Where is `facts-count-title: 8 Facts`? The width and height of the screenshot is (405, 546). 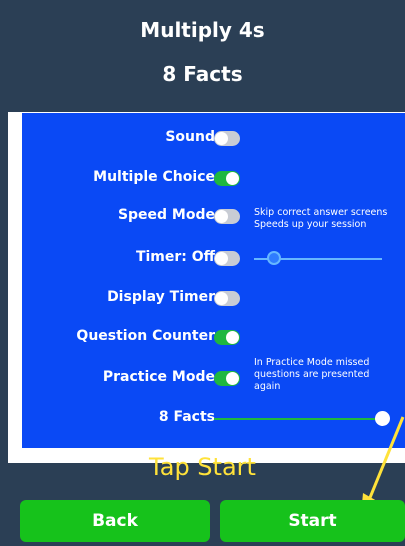
facts-count-title: 8 Facts is located at coordinates (202, 74).